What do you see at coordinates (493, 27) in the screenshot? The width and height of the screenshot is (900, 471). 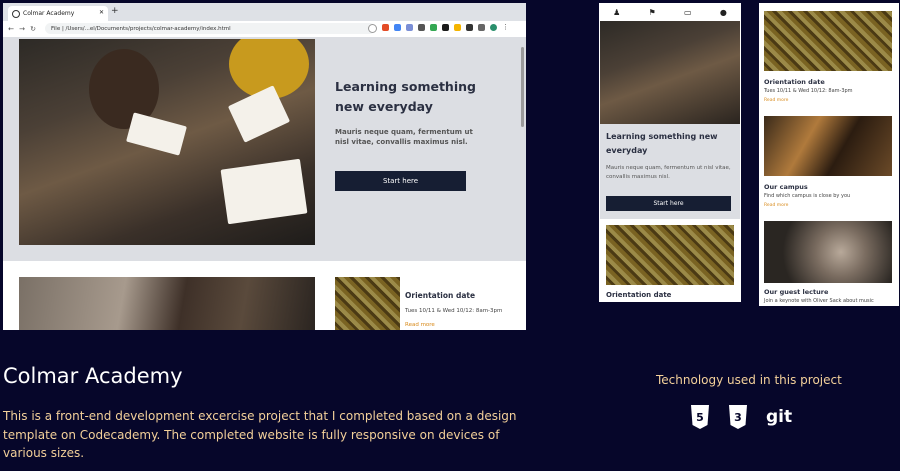 I see `avatar` at bounding box center [493, 27].